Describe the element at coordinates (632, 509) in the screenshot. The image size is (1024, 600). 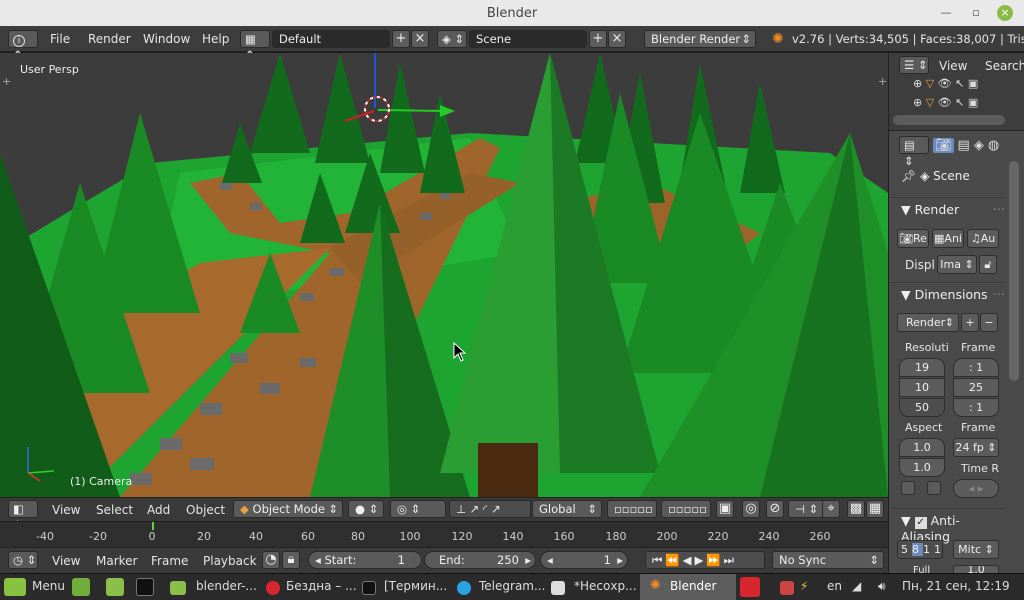
I see `layer-buttons-1: ▫▫▫▫▫` at that location.